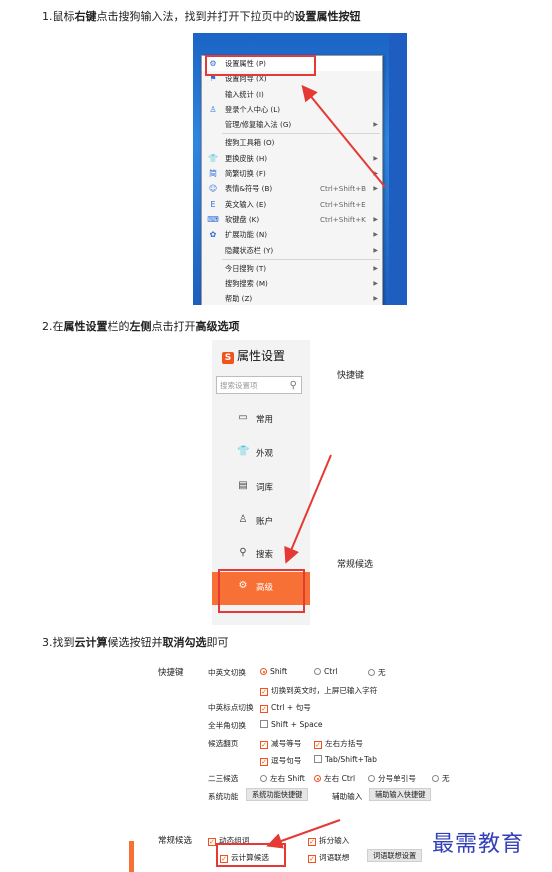  Describe the element at coordinates (303, 834) in the screenshot. I see `arrow-to-cloud` at that location.